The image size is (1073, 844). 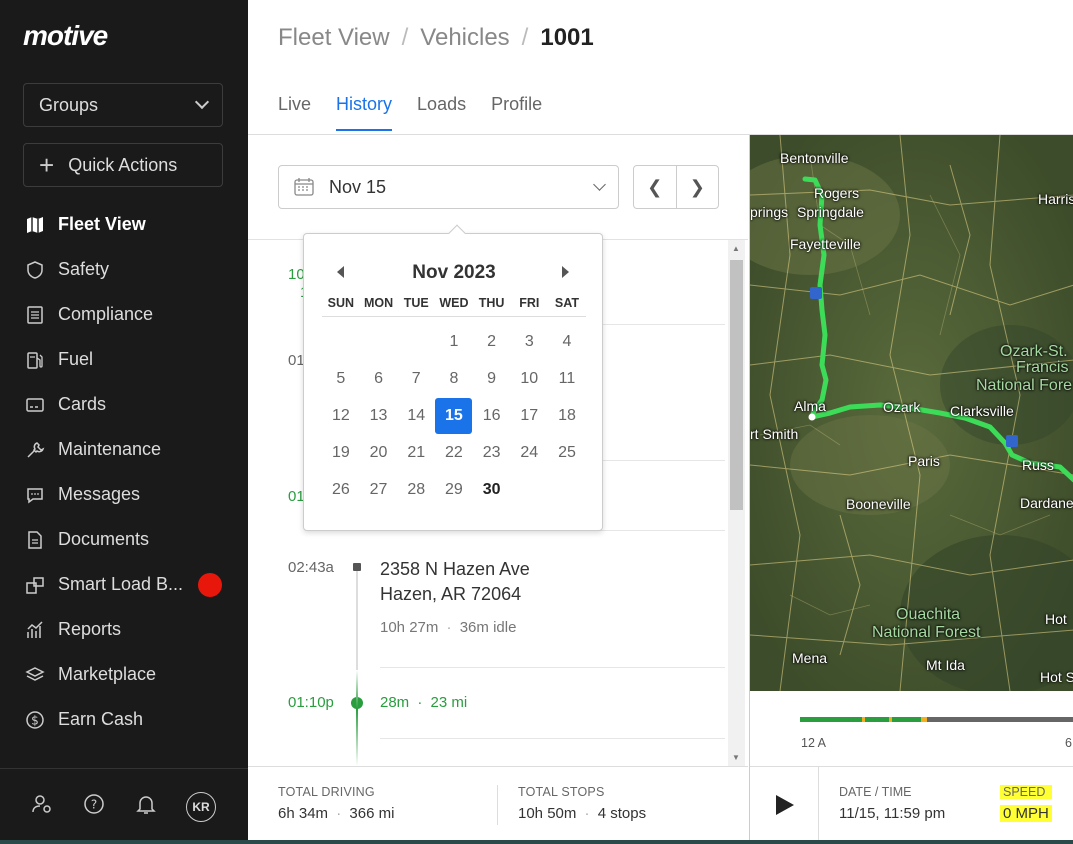 What do you see at coordinates (65, 36) in the screenshot?
I see `motive-logo: motive` at bounding box center [65, 36].